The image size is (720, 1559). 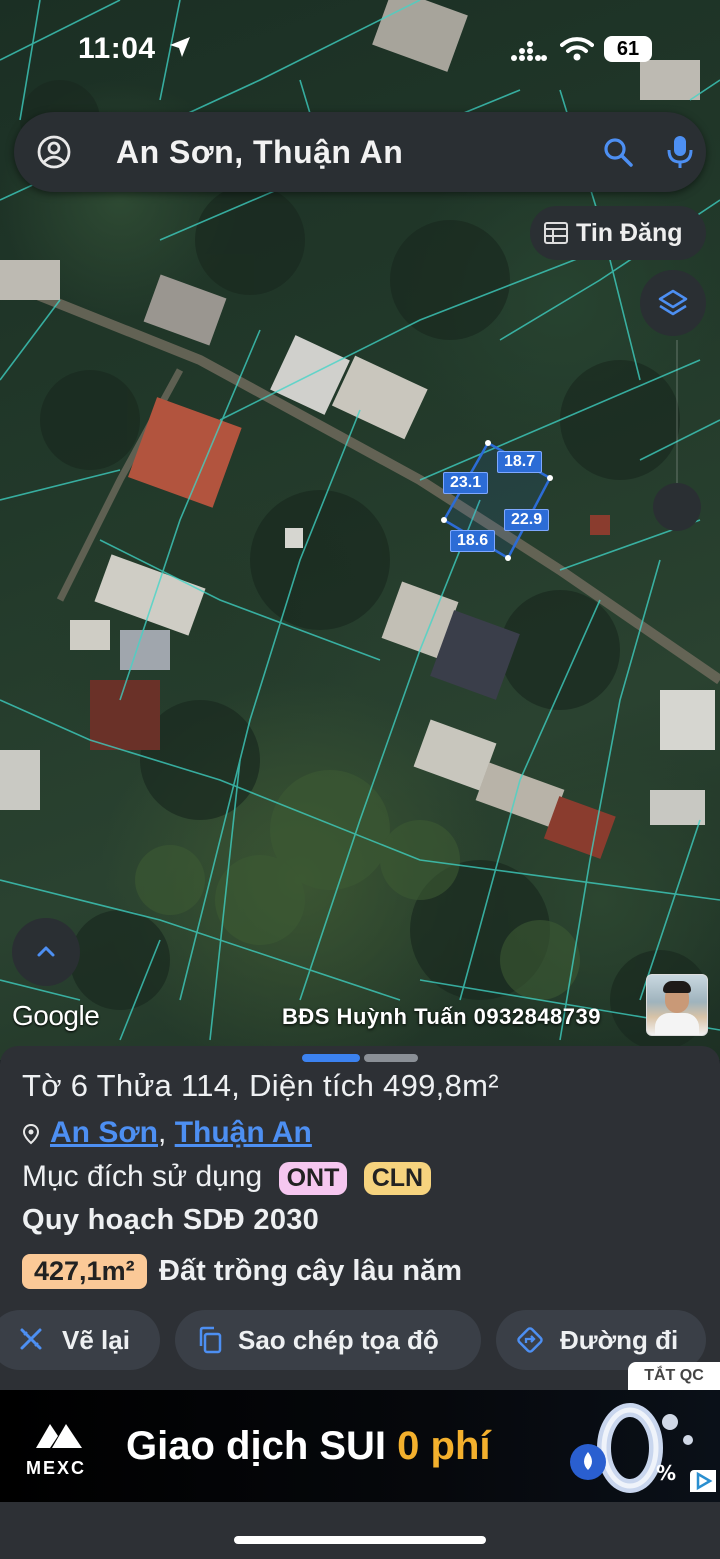 What do you see at coordinates (441, 1016) in the screenshot?
I see `watermark-text: BĐS Huỳnh Tuấn 0932848739` at bounding box center [441, 1016].